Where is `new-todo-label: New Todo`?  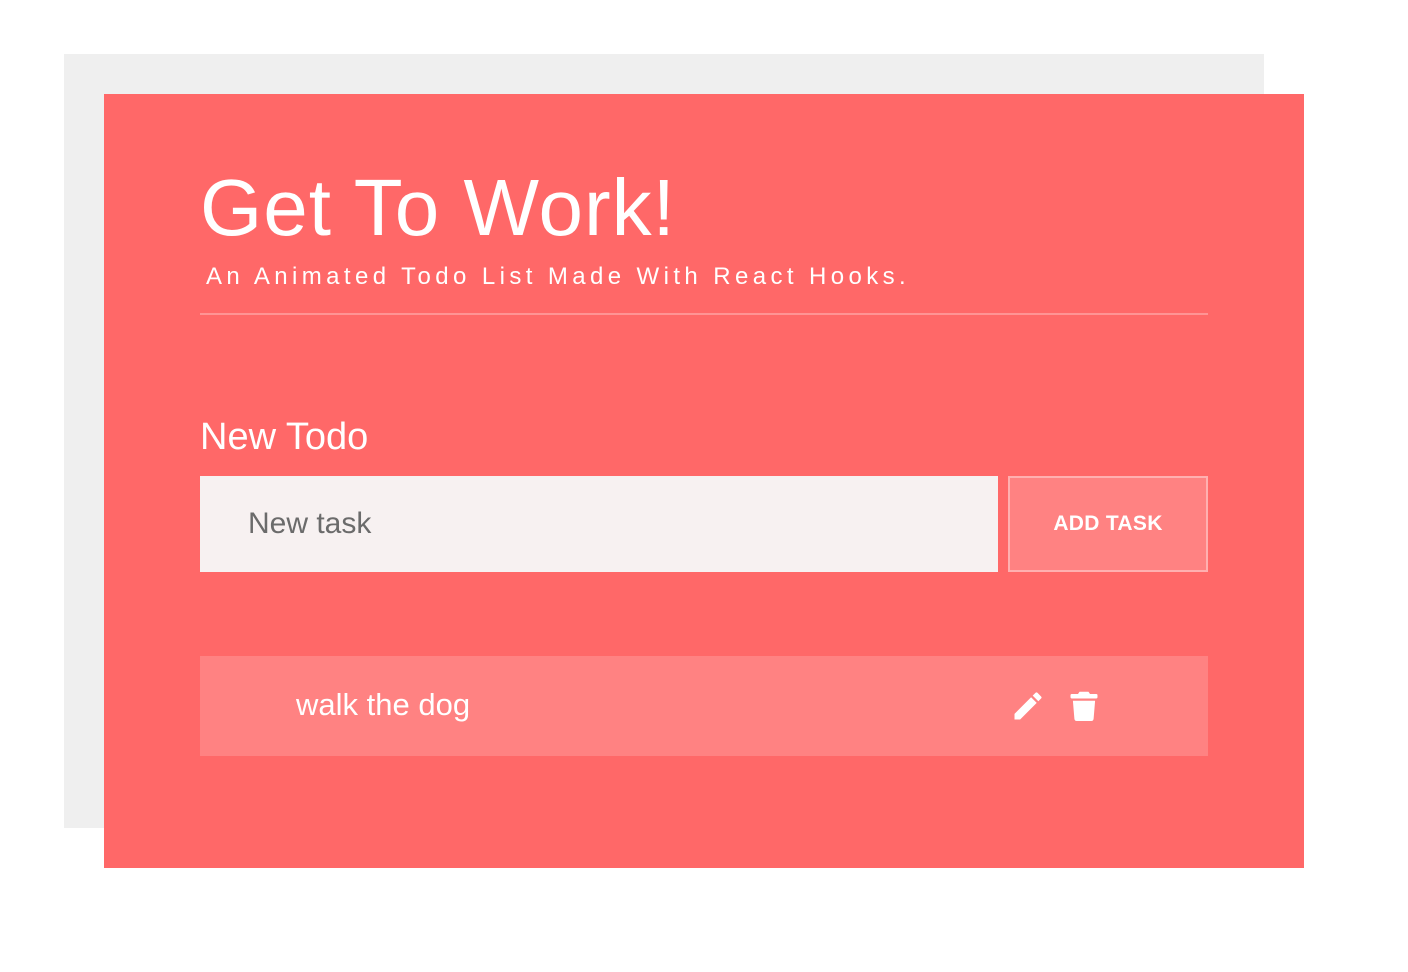
new-todo-label: New Todo is located at coordinates (284, 437).